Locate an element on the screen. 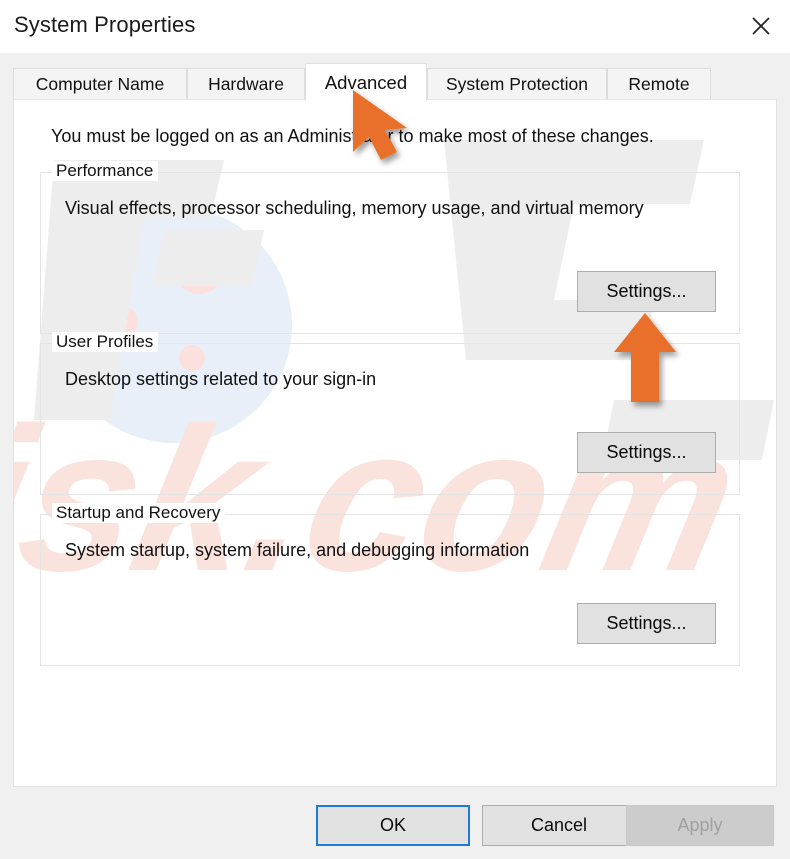 The width and height of the screenshot is (790, 859). tab-hardware: Hardware is located at coordinates (246, 84).